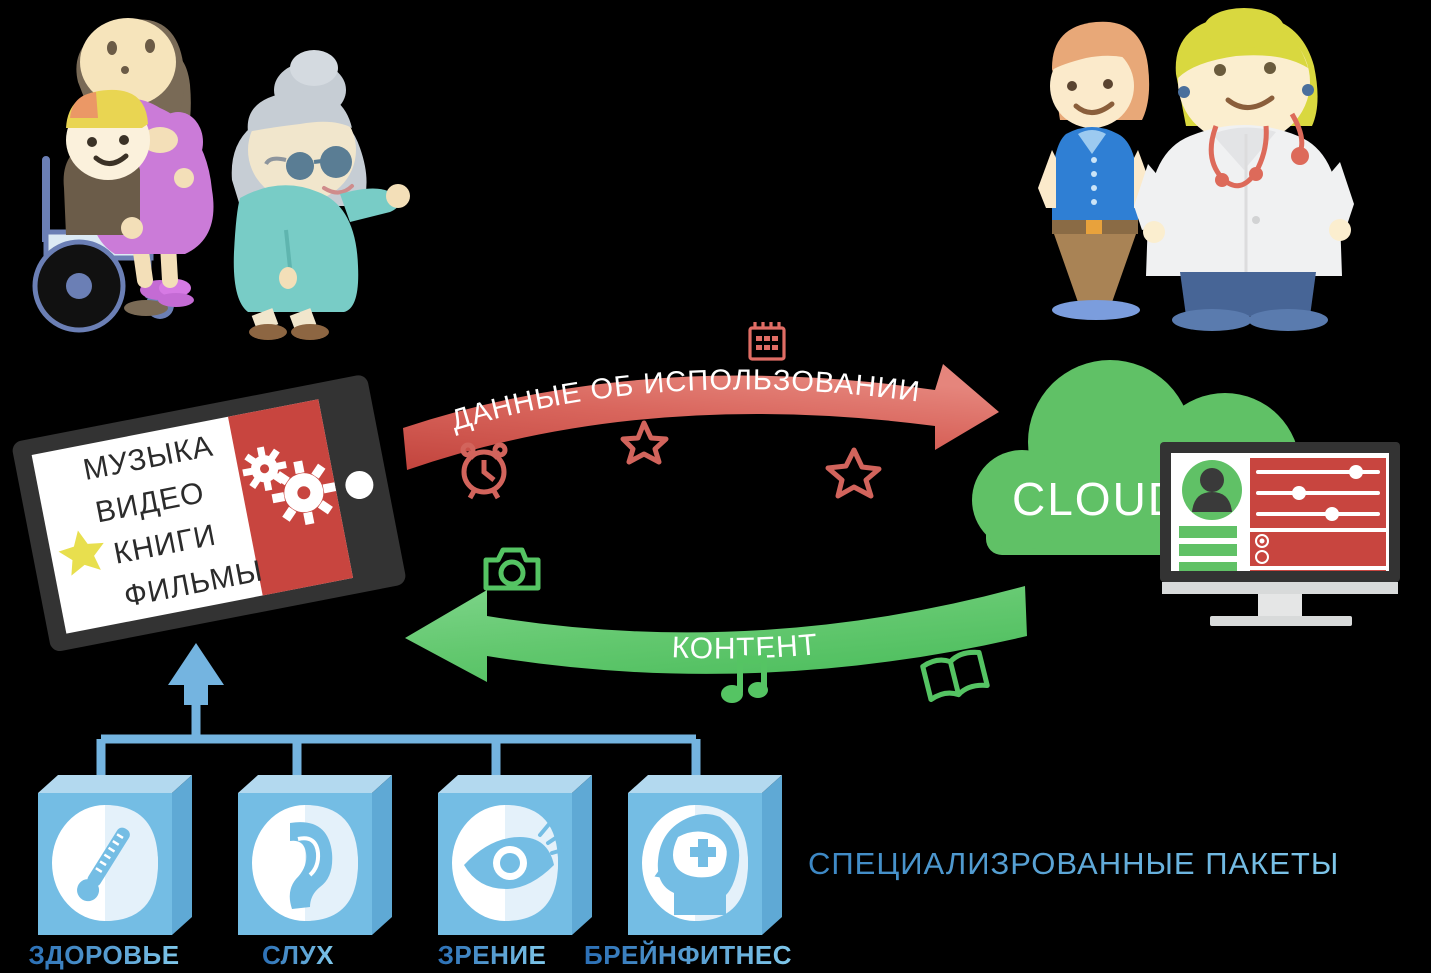  What do you see at coordinates (512, 569) in the screenshot?
I see `camera-icon` at bounding box center [512, 569].